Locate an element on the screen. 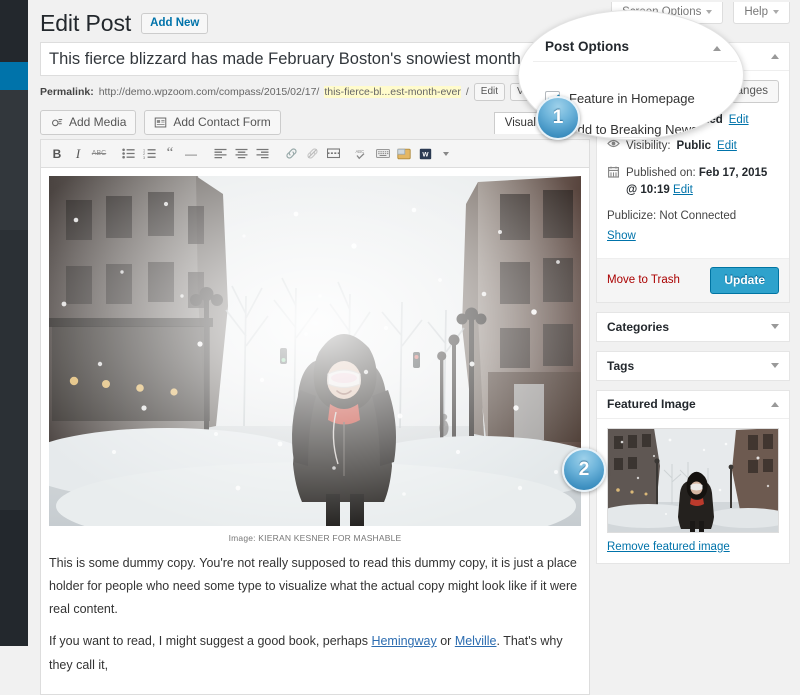 The height and width of the screenshot is (695, 800). visibility-value: Public is located at coordinates (694, 146).